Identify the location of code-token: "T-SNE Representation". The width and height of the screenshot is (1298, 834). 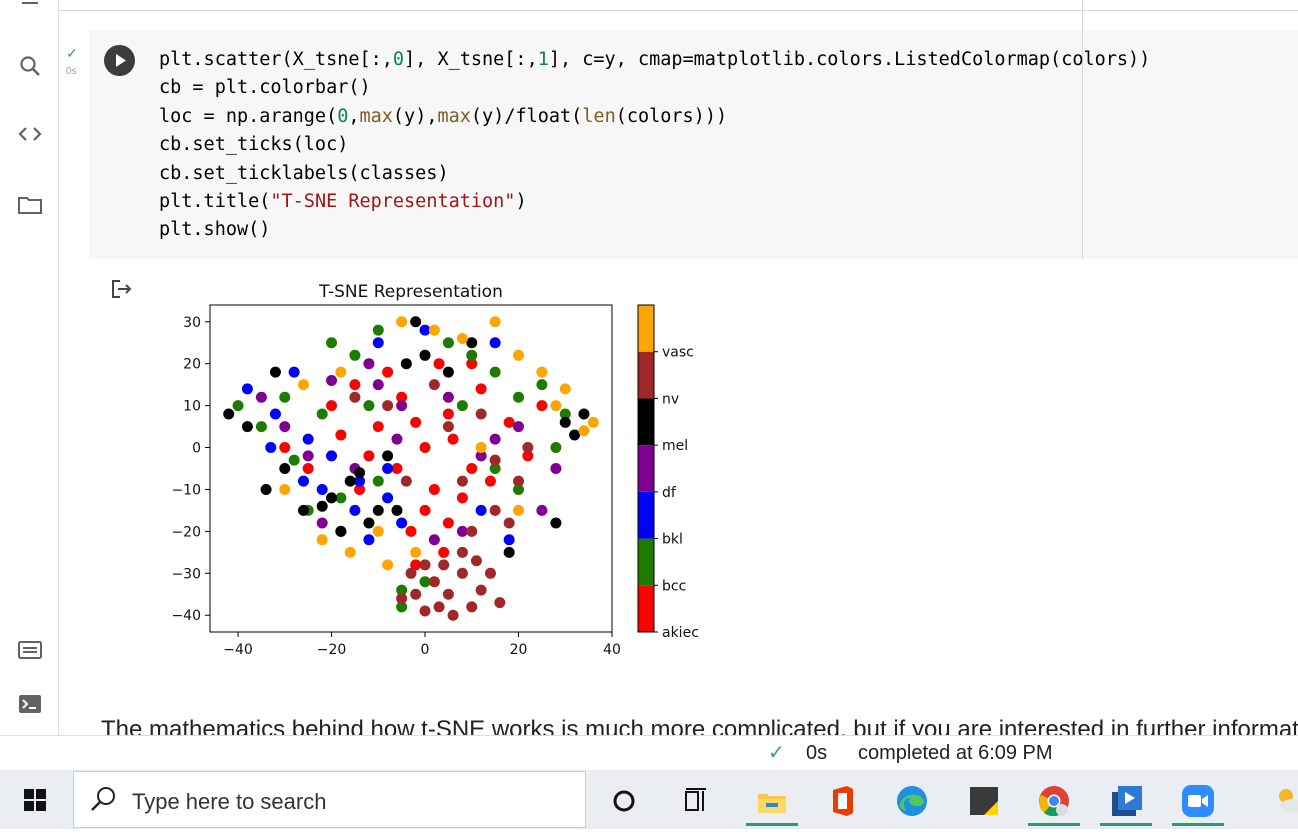
(393, 202).